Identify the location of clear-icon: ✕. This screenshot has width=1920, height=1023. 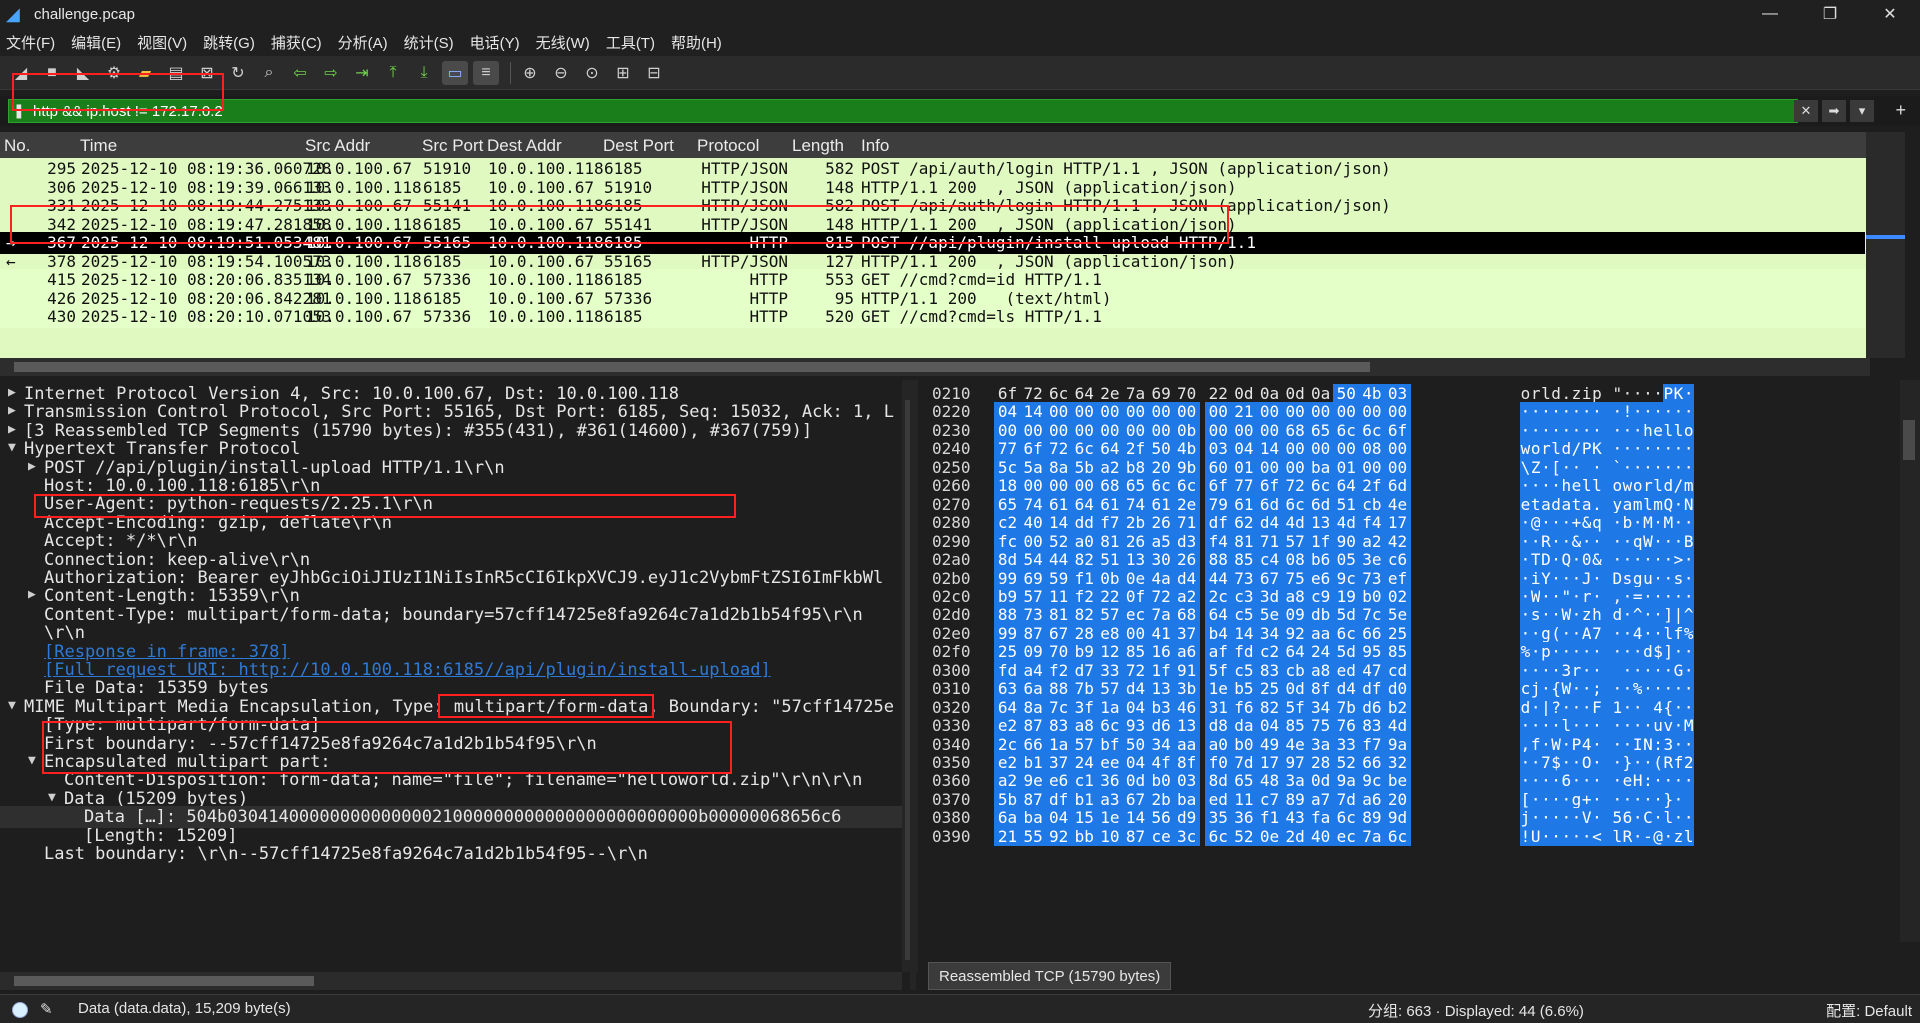
(1806, 111).